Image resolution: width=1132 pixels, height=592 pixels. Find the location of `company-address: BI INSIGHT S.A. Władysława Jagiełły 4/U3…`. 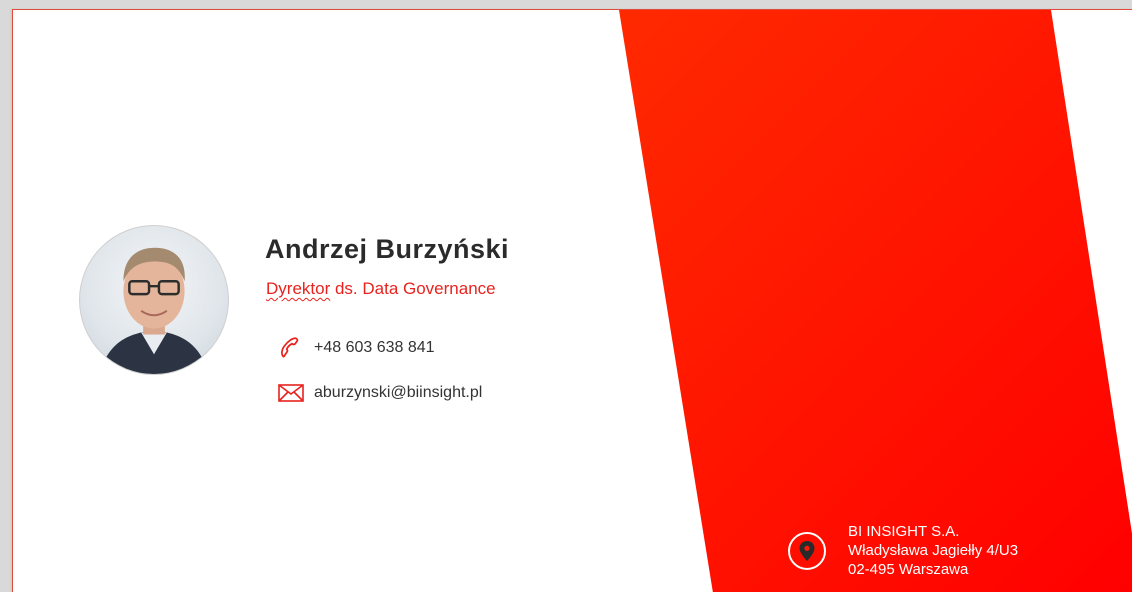

company-address: BI INSIGHT S.A. Władysława Jagiełły 4/U3… is located at coordinates (903, 550).